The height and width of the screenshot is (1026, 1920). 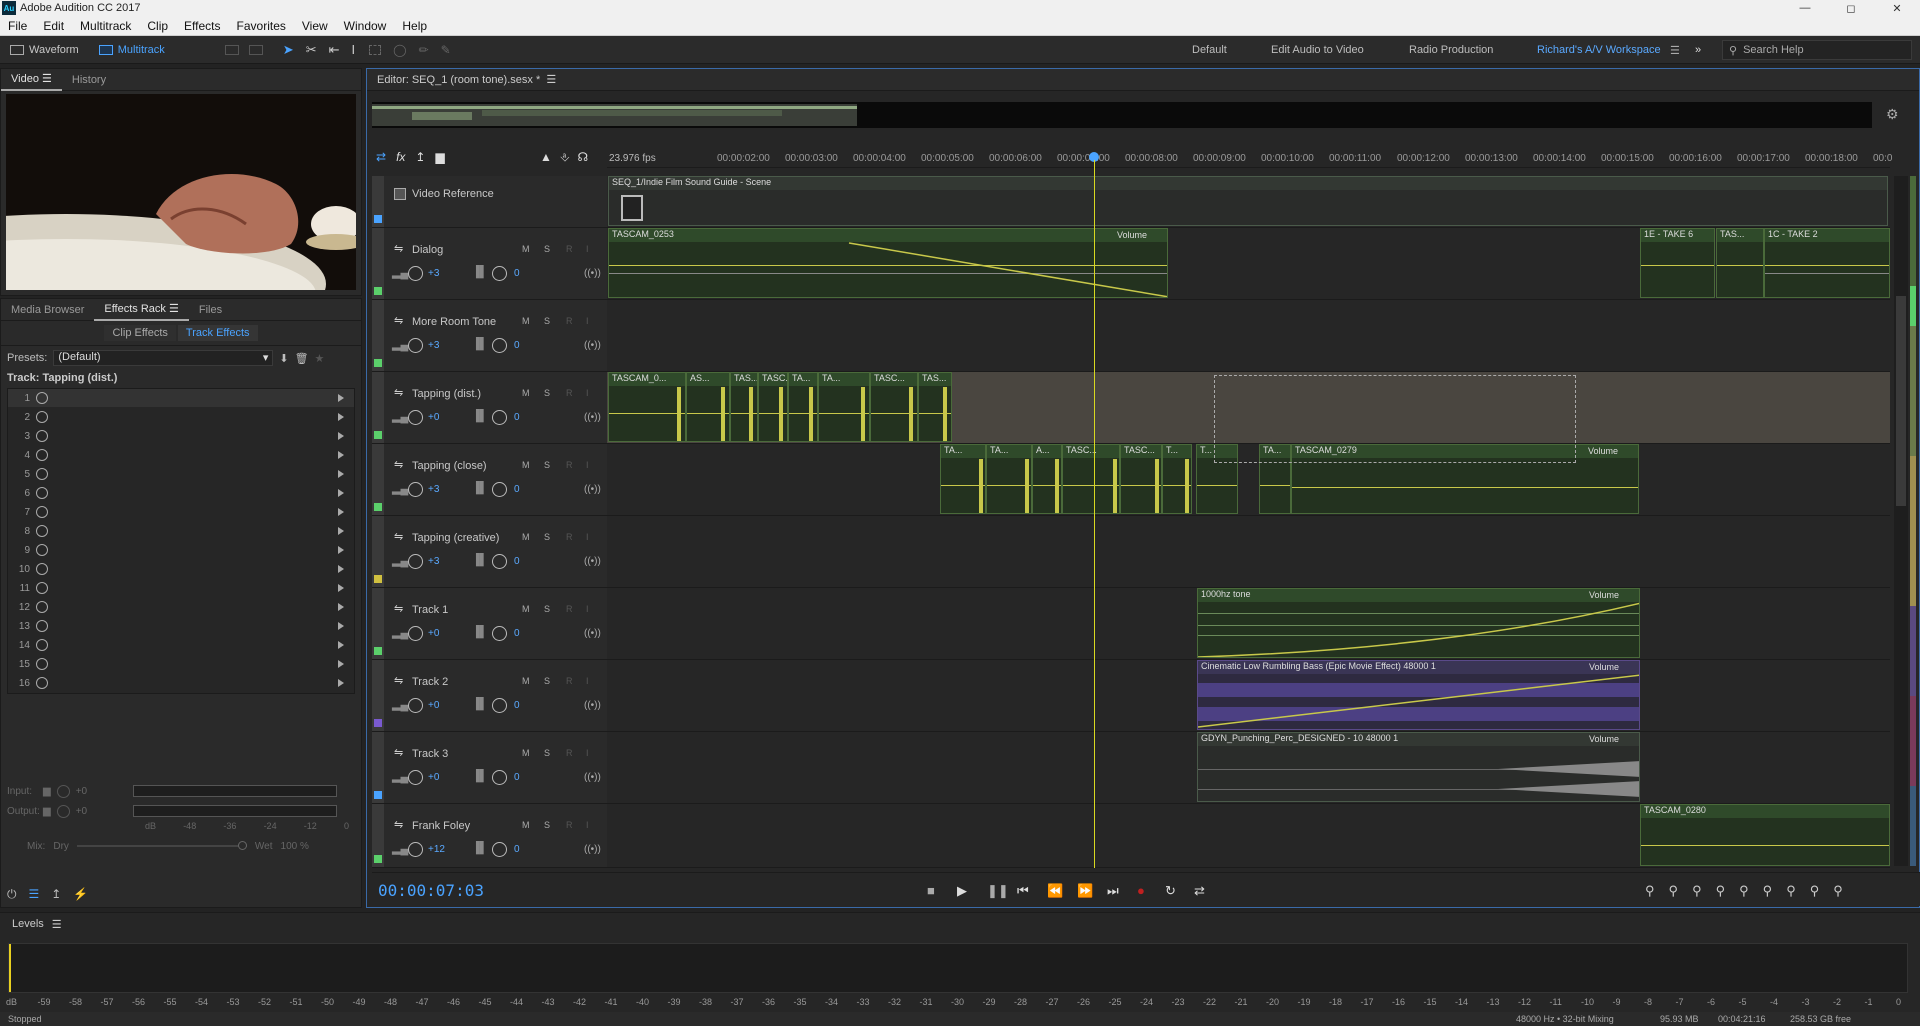 What do you see at coordinates (1827, 263) in the screenshot?
I see `audio-clip: 1C - TAKE 2` at bounding box center [1827, 263].